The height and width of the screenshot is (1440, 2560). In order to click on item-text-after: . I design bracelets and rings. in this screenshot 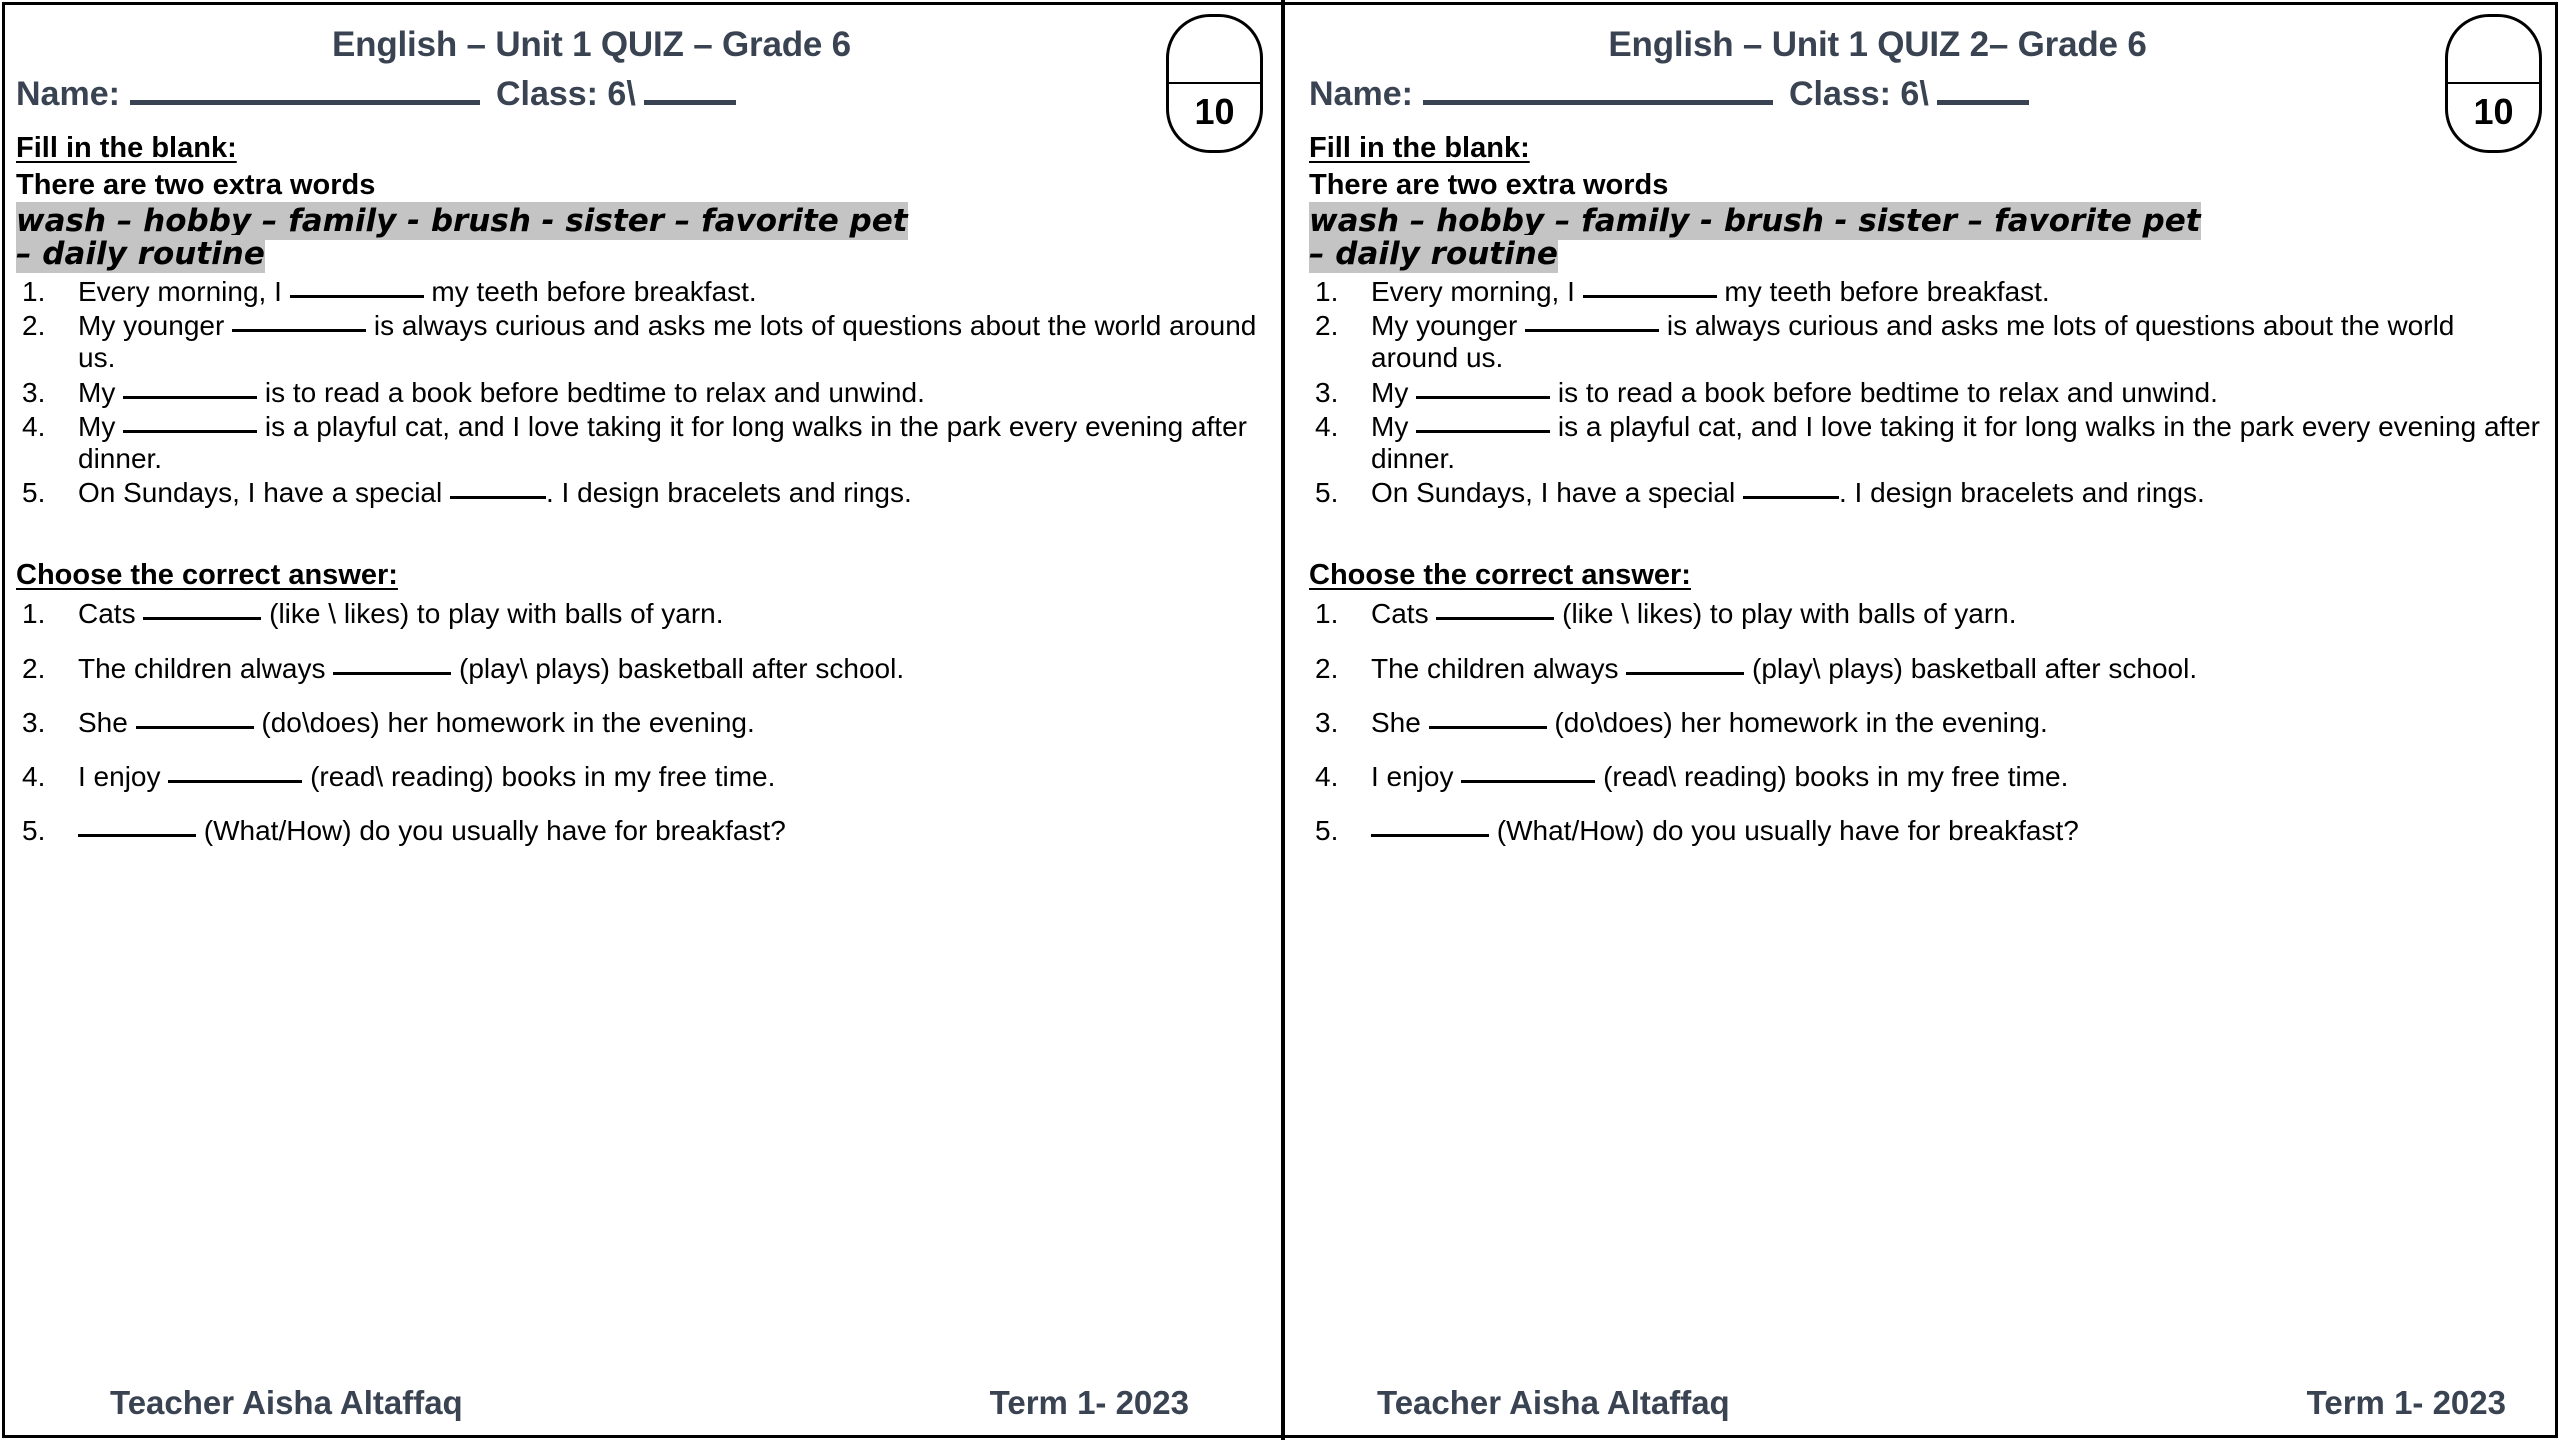, I will do `click(2022, 493)`.